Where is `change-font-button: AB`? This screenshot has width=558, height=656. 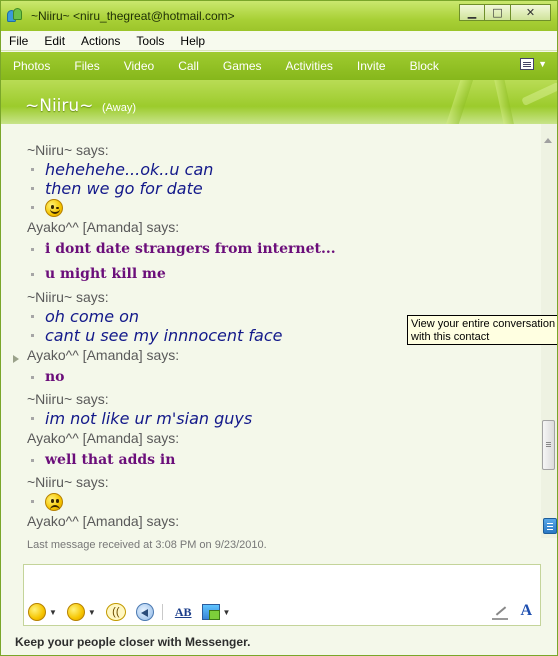 change-font-button: AB is located at coordinates (183, 612).